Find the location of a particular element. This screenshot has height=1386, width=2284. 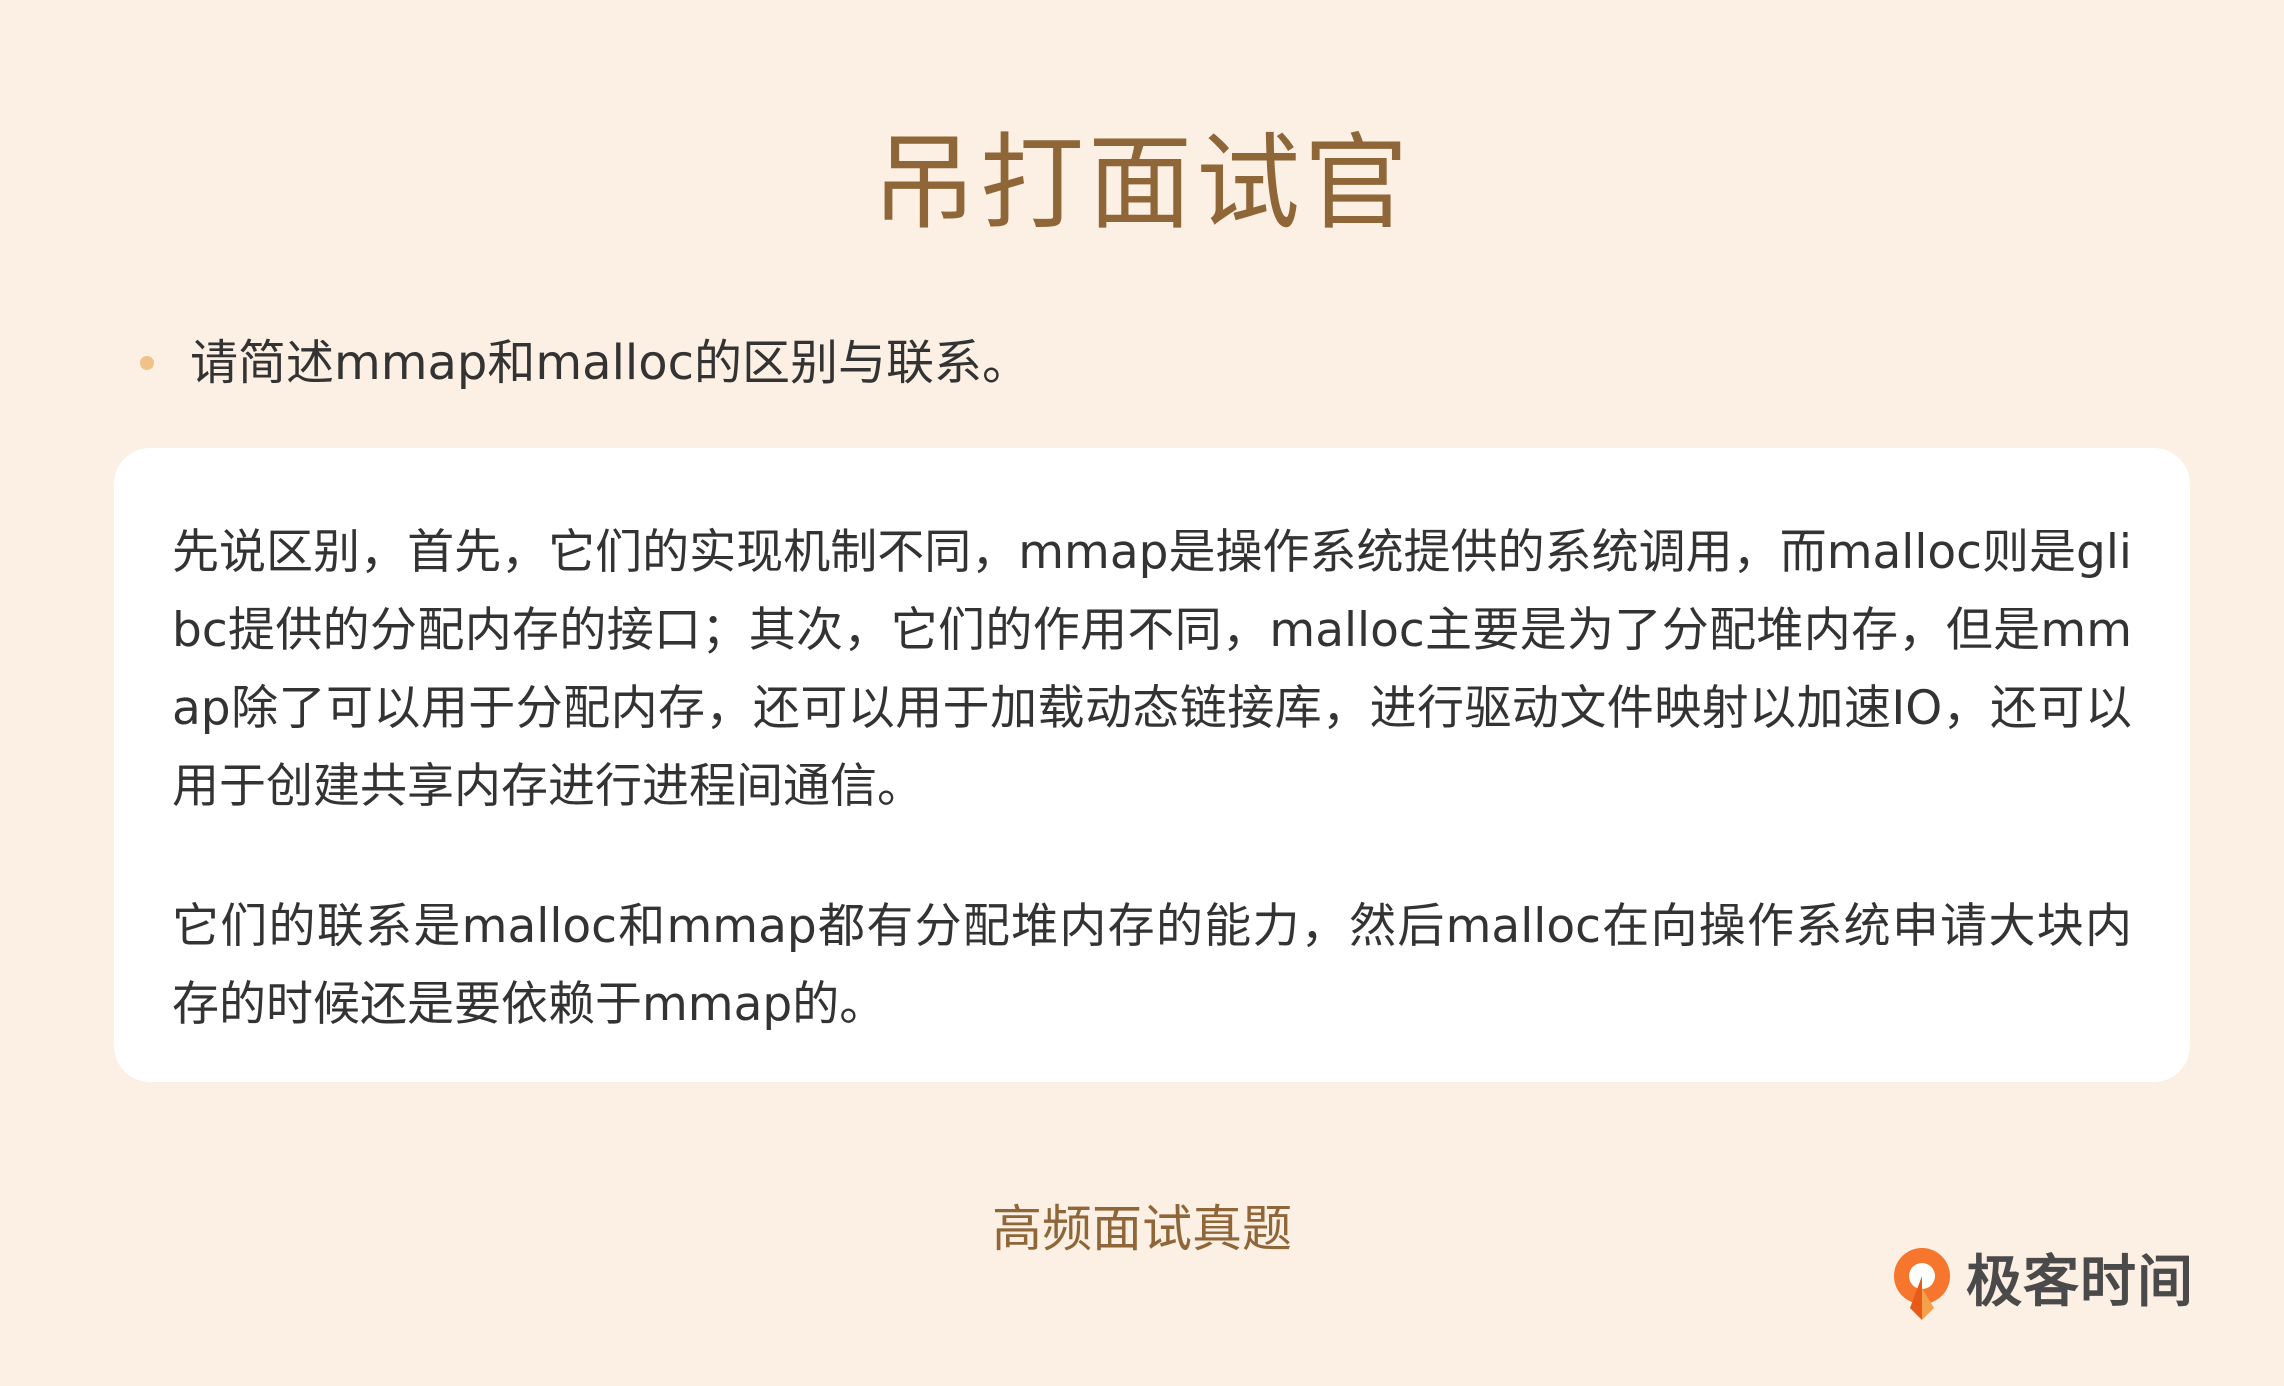

brand-logo: 极客时间 is located at coordinates (2041, 1283).